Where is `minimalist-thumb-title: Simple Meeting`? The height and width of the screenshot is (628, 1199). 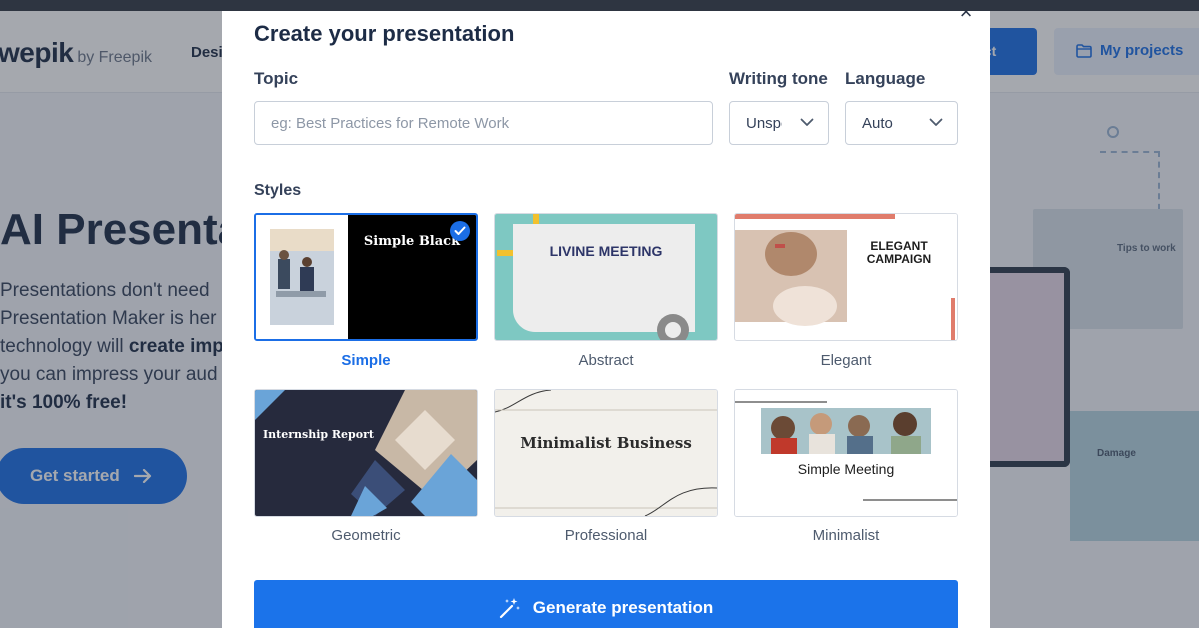
minimalist-thumb-title: Simple Meeting is located at coordinates (846, 469).